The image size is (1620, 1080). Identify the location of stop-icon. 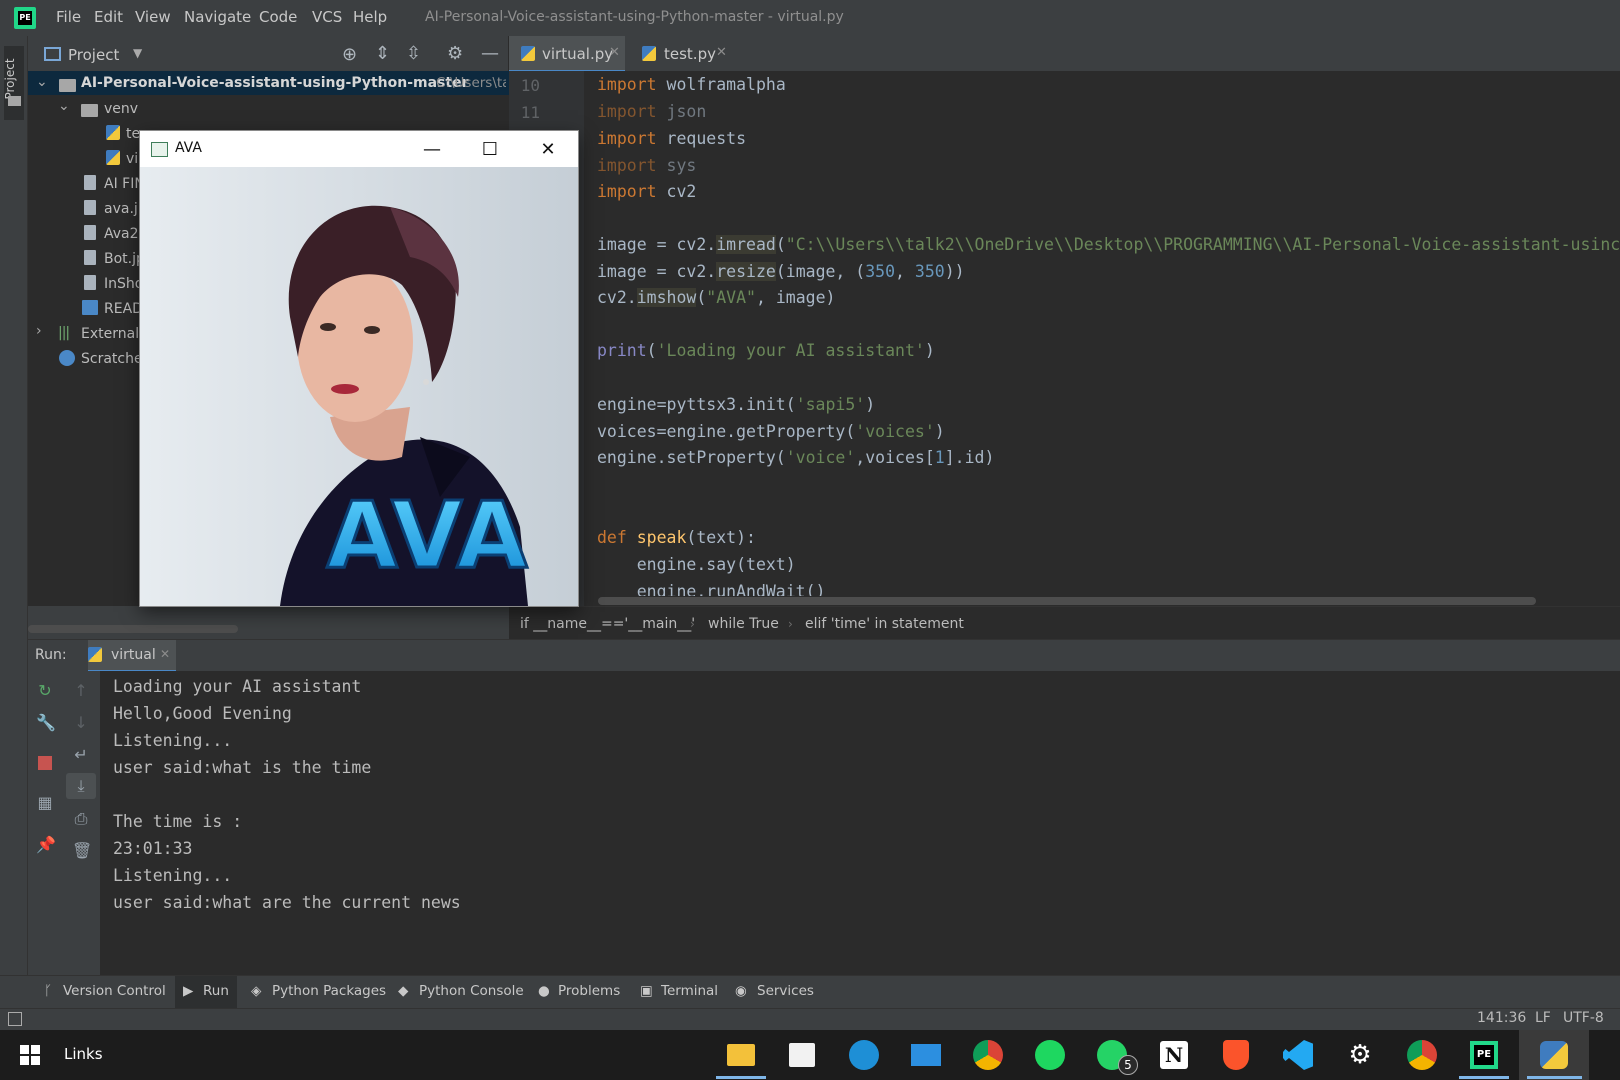
(45, 763).